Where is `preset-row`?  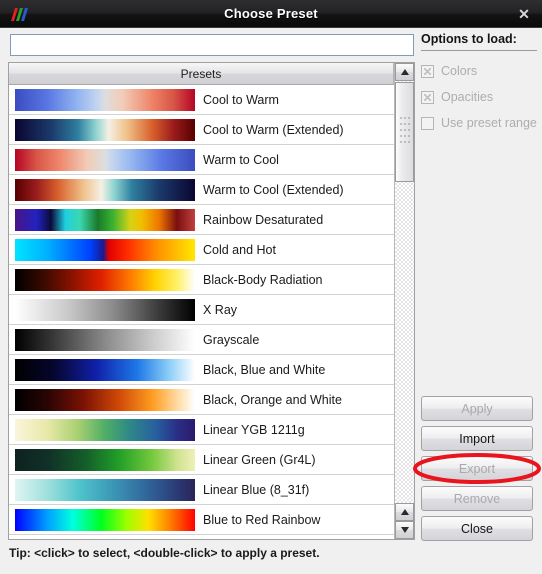 preset-row is located at coordinates (201, 537).